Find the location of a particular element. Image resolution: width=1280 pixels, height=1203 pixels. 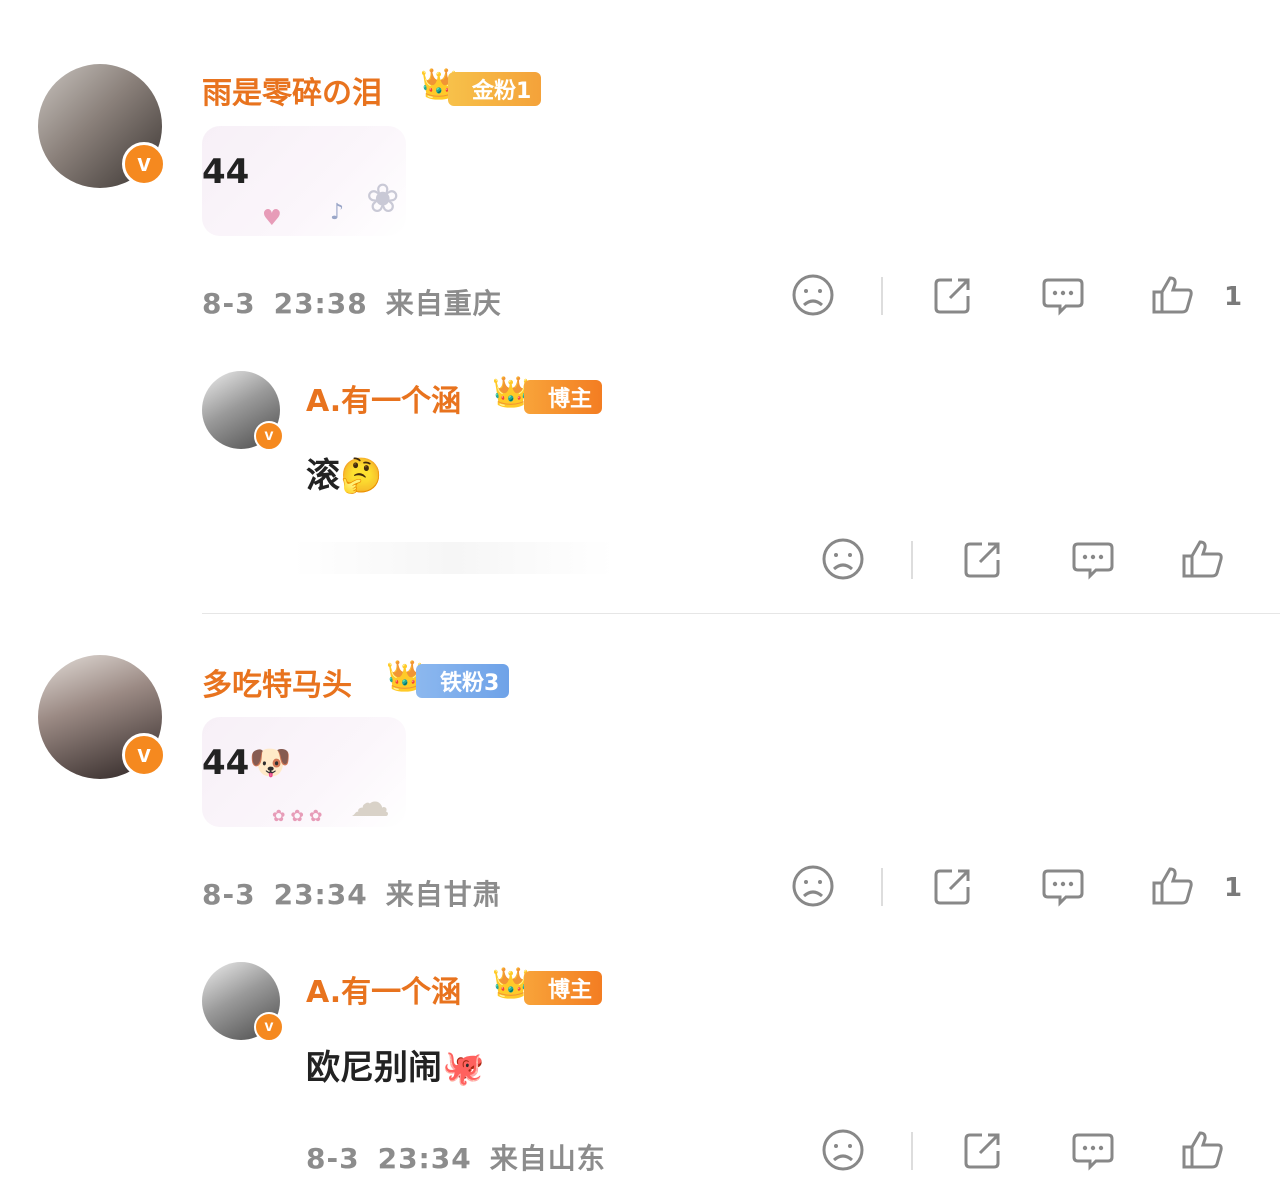

reply-text-content: 欧尼别闹 is located at coordinates (374, 1068).